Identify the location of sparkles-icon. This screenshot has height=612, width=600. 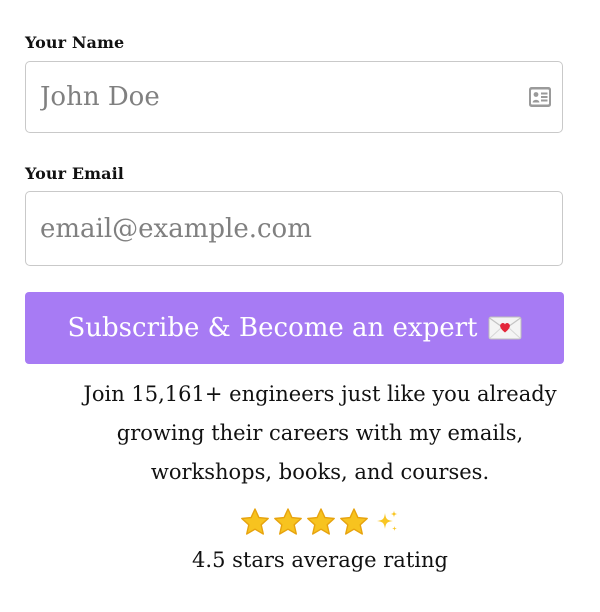
(387, 520).